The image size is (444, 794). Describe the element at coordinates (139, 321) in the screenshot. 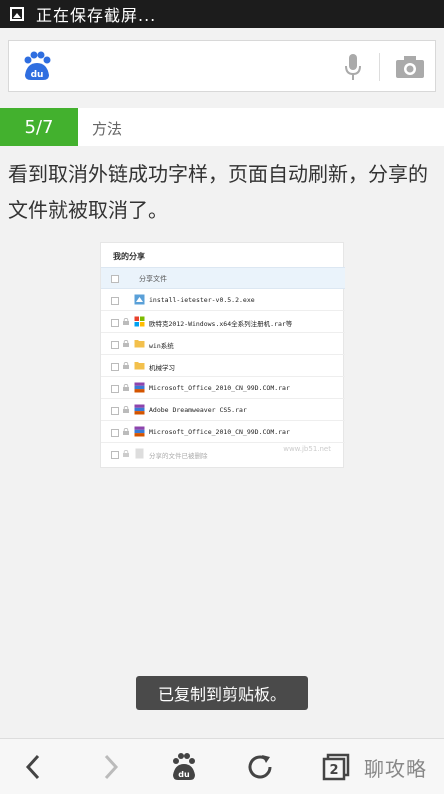

I see `windows-file-icon` at that location.